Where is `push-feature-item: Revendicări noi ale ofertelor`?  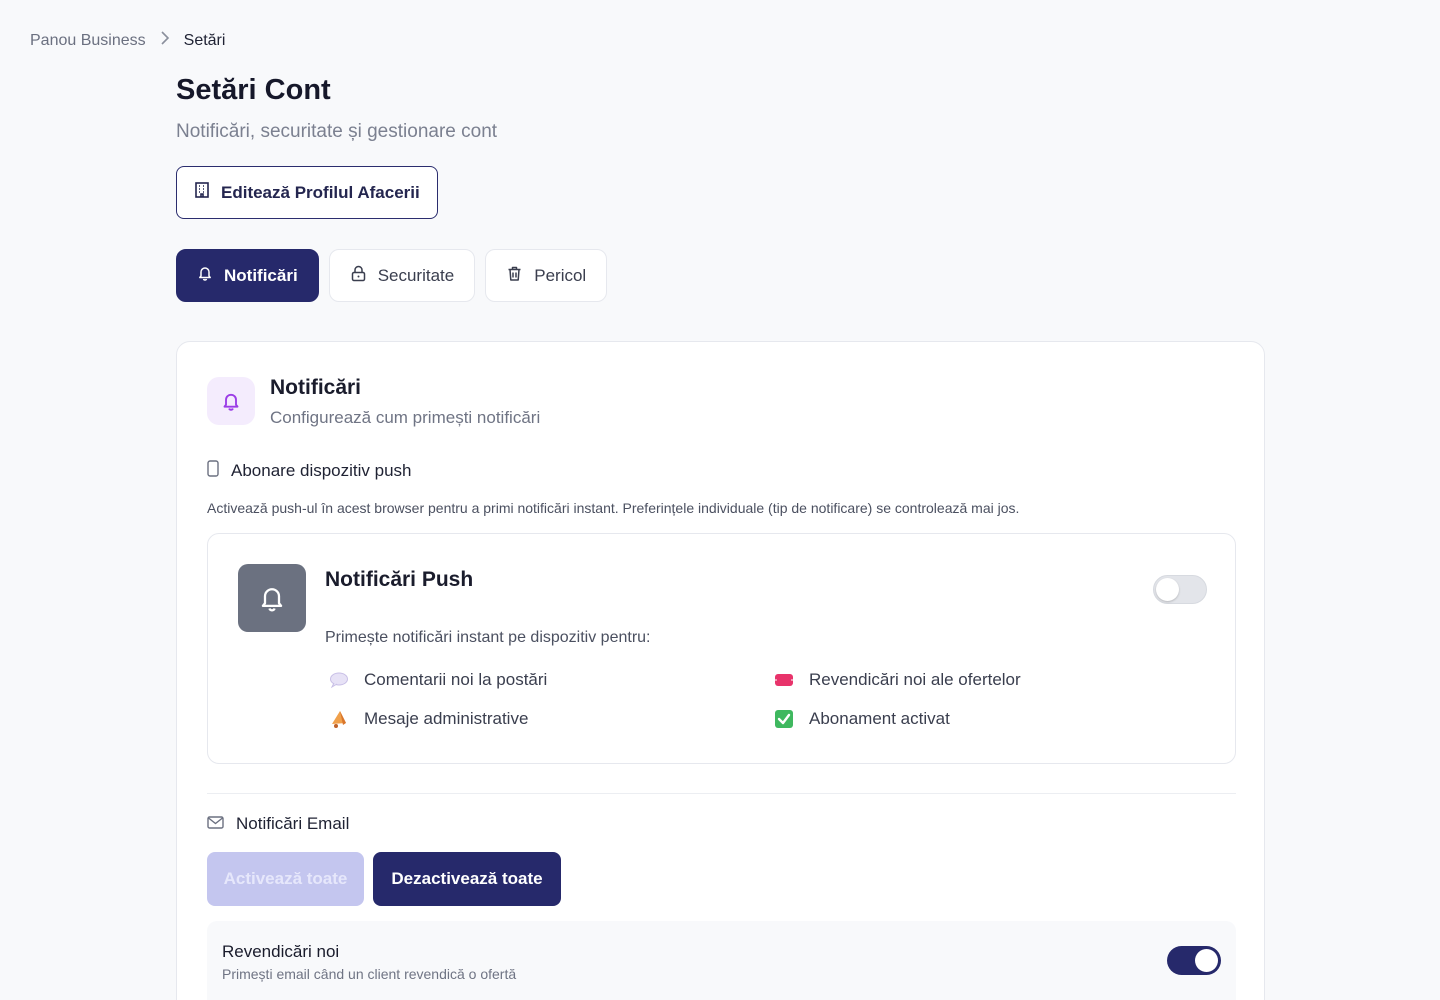
push-feature-item: Revendicări noi ale ofertelor is located at coordinates (897, 680).